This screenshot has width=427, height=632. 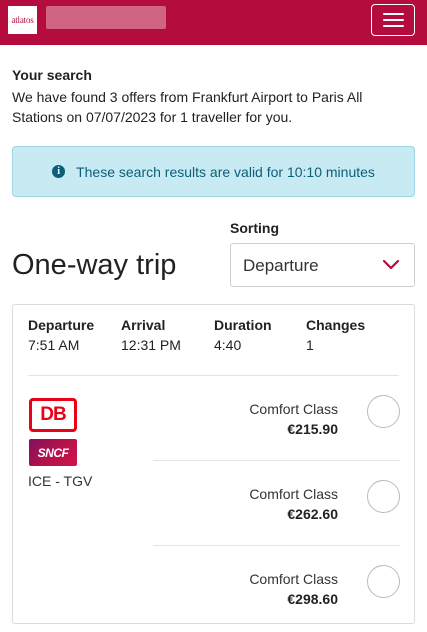 What do you see at coordinates (60, 481) in the screenshot?
I see `train-type: ICE - TGV` at bounding box center [60, 481].